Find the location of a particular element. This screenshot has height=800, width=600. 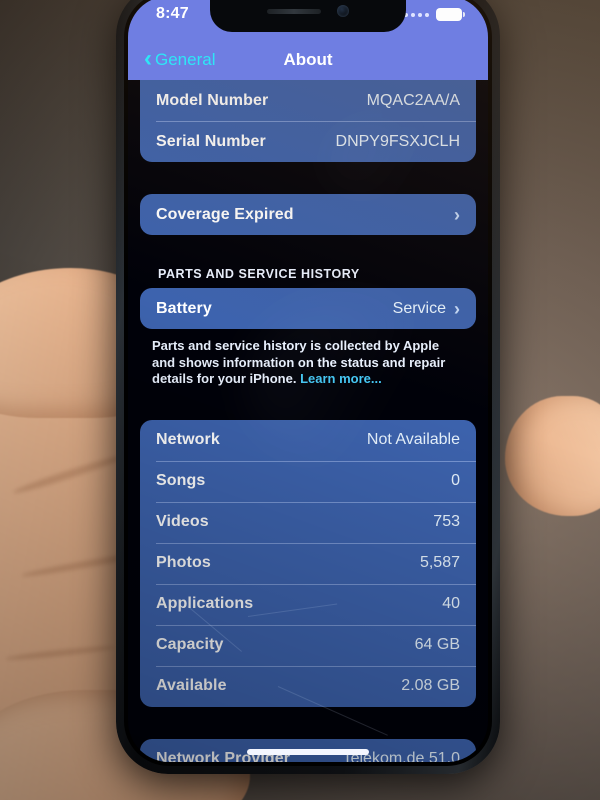

row-value: 64 GB is located at coordinates (437, 644).